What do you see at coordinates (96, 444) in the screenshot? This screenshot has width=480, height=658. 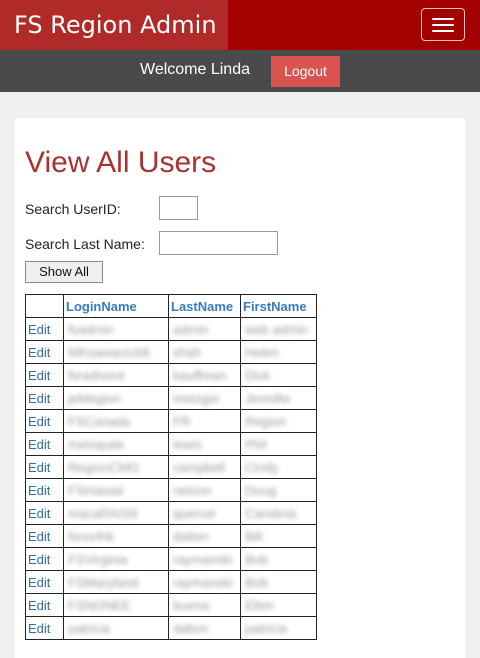 I see `login-name-cell-value: meloquite` at bounding box center [96, 444].